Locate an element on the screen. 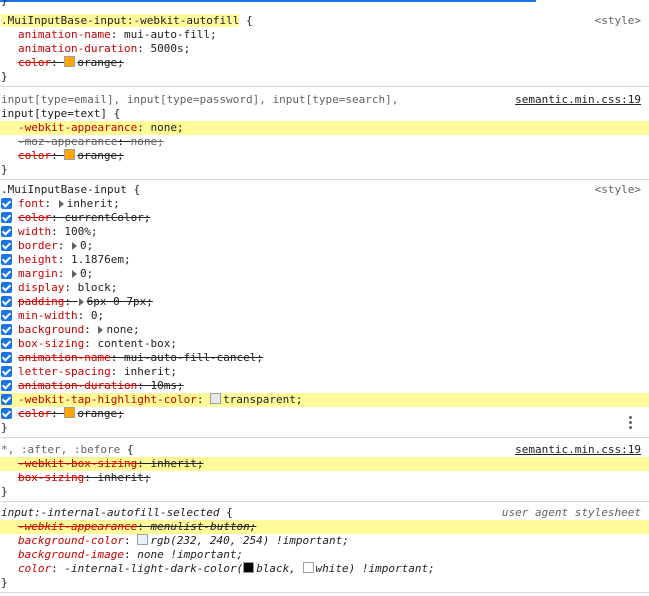 This screenshot has height=596, width=649. property-value: transparent; is located at coordinates (262, 399).